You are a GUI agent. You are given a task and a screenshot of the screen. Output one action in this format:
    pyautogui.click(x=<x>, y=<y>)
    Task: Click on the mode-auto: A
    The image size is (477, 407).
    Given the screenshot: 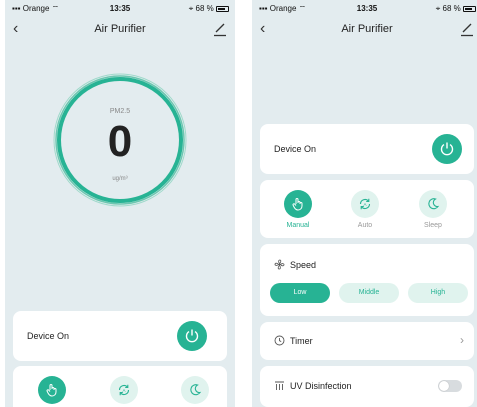 What is the action you would take?
    pyautogui.click(x=124, y=390)
    